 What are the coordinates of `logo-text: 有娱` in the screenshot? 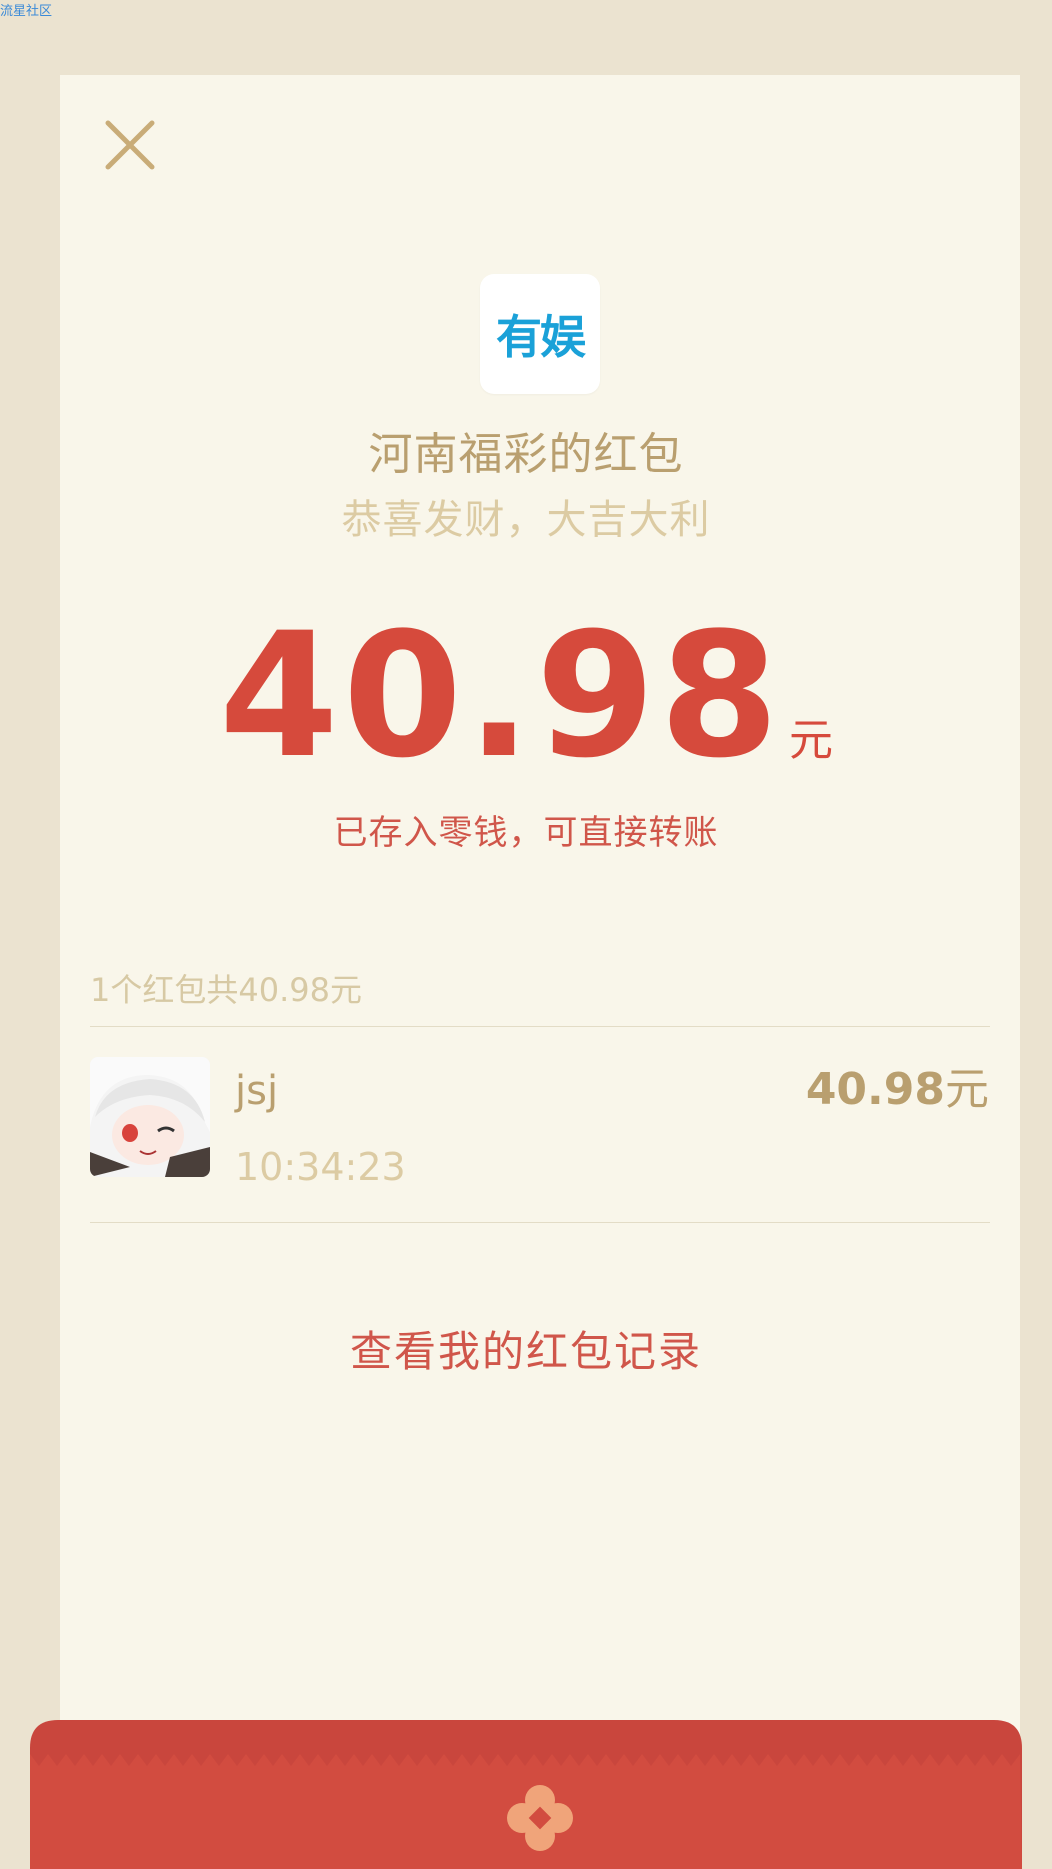 It's located at (541, 337).